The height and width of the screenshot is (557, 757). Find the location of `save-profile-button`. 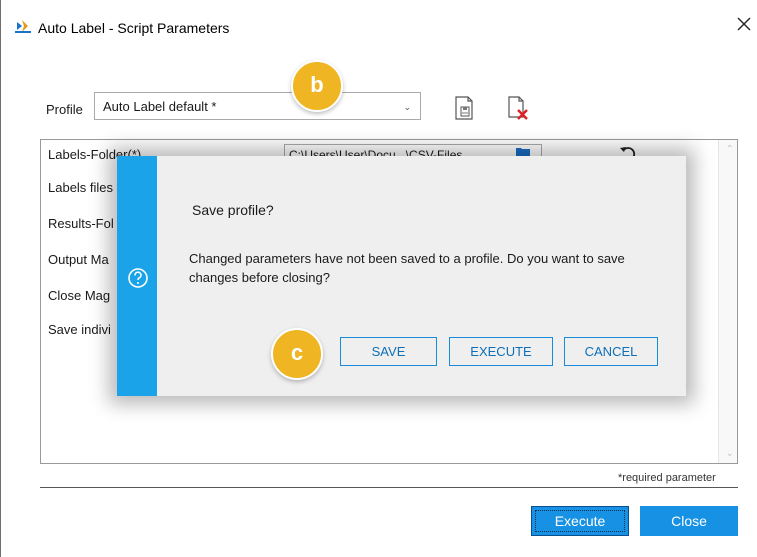

save-profile-button is located at coordinates (464, 108).